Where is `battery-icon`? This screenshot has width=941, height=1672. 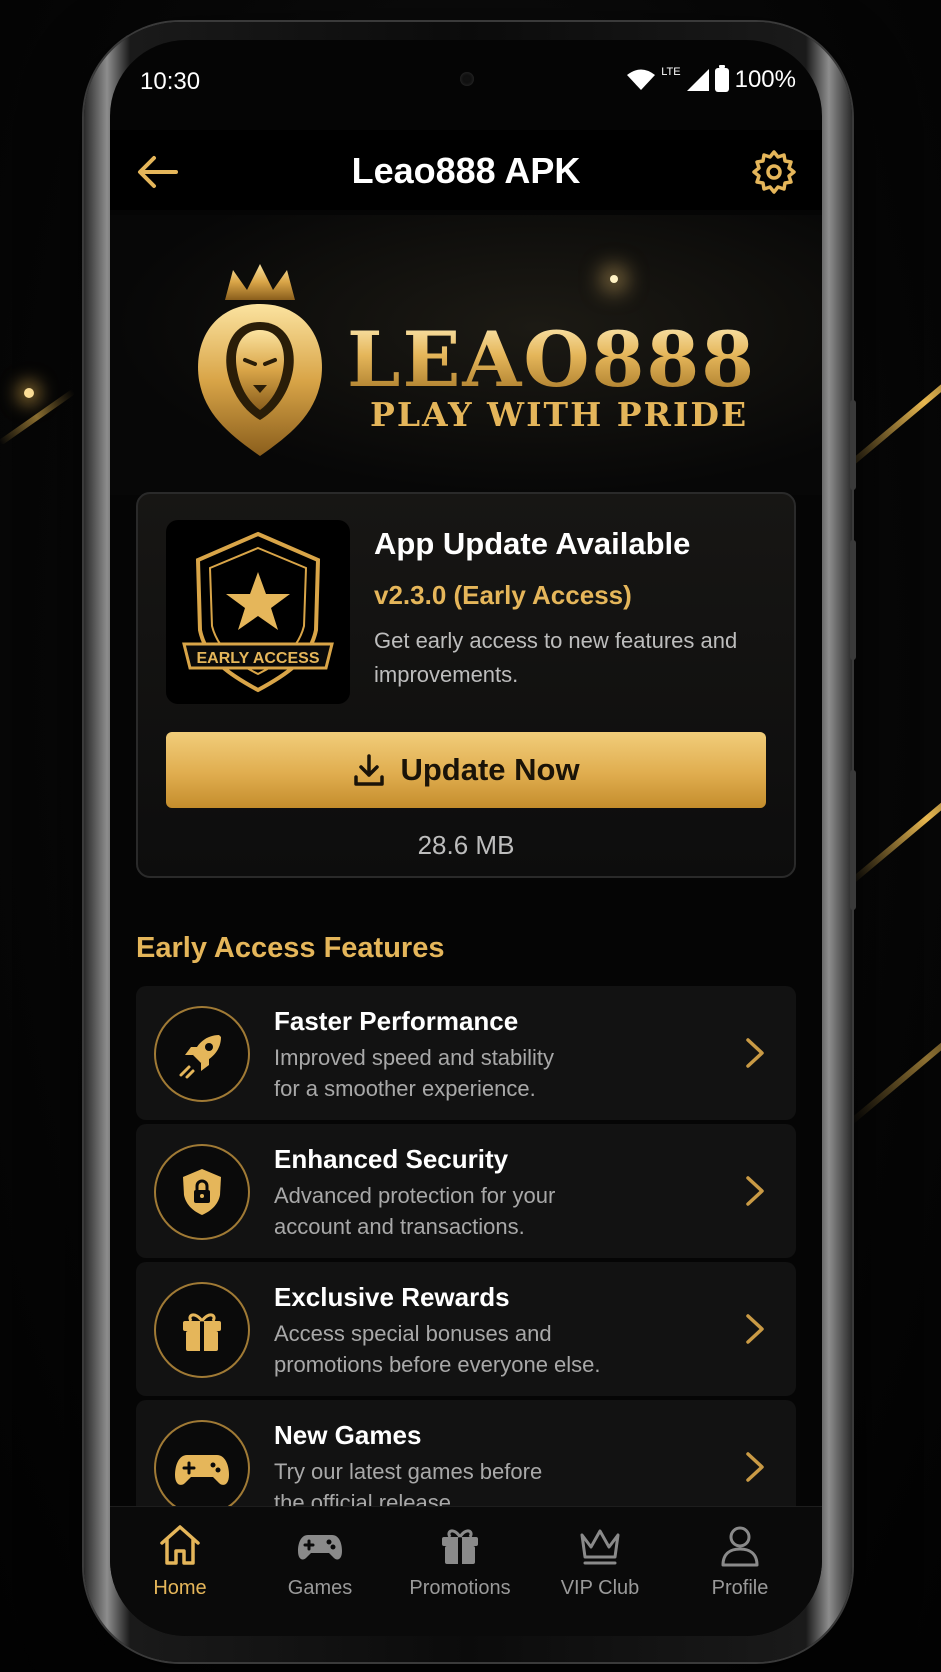
battery-icon is located at coordinates (721, 78).